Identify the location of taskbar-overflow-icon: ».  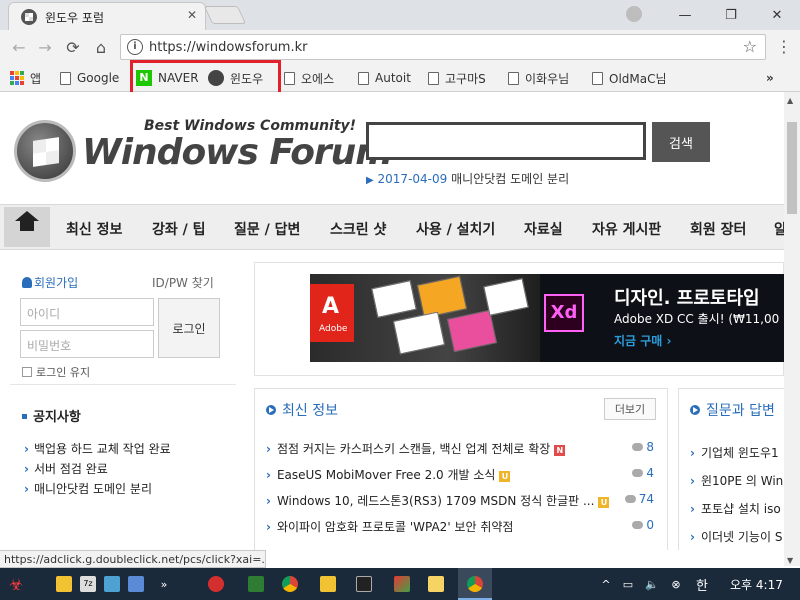
(164, 584).